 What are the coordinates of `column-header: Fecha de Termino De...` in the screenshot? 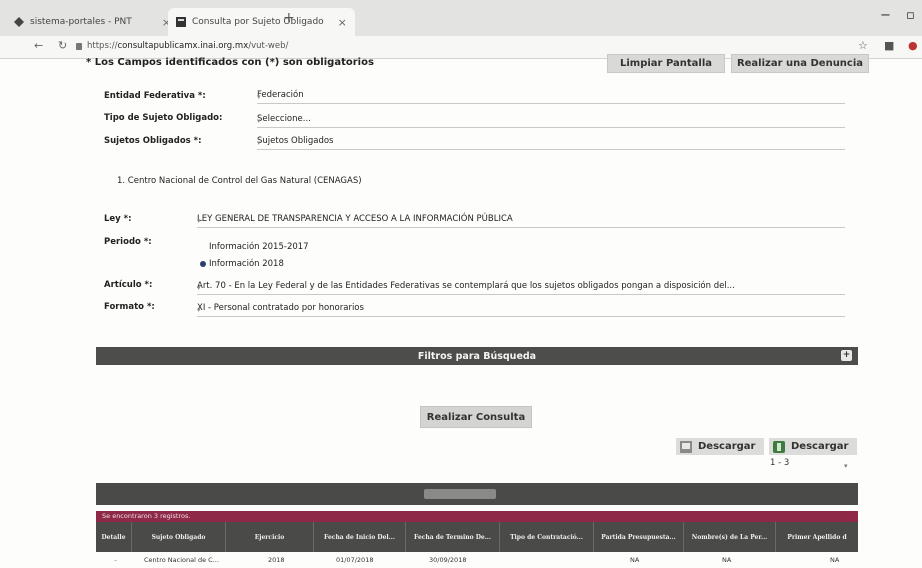 It's located at (453, 537).